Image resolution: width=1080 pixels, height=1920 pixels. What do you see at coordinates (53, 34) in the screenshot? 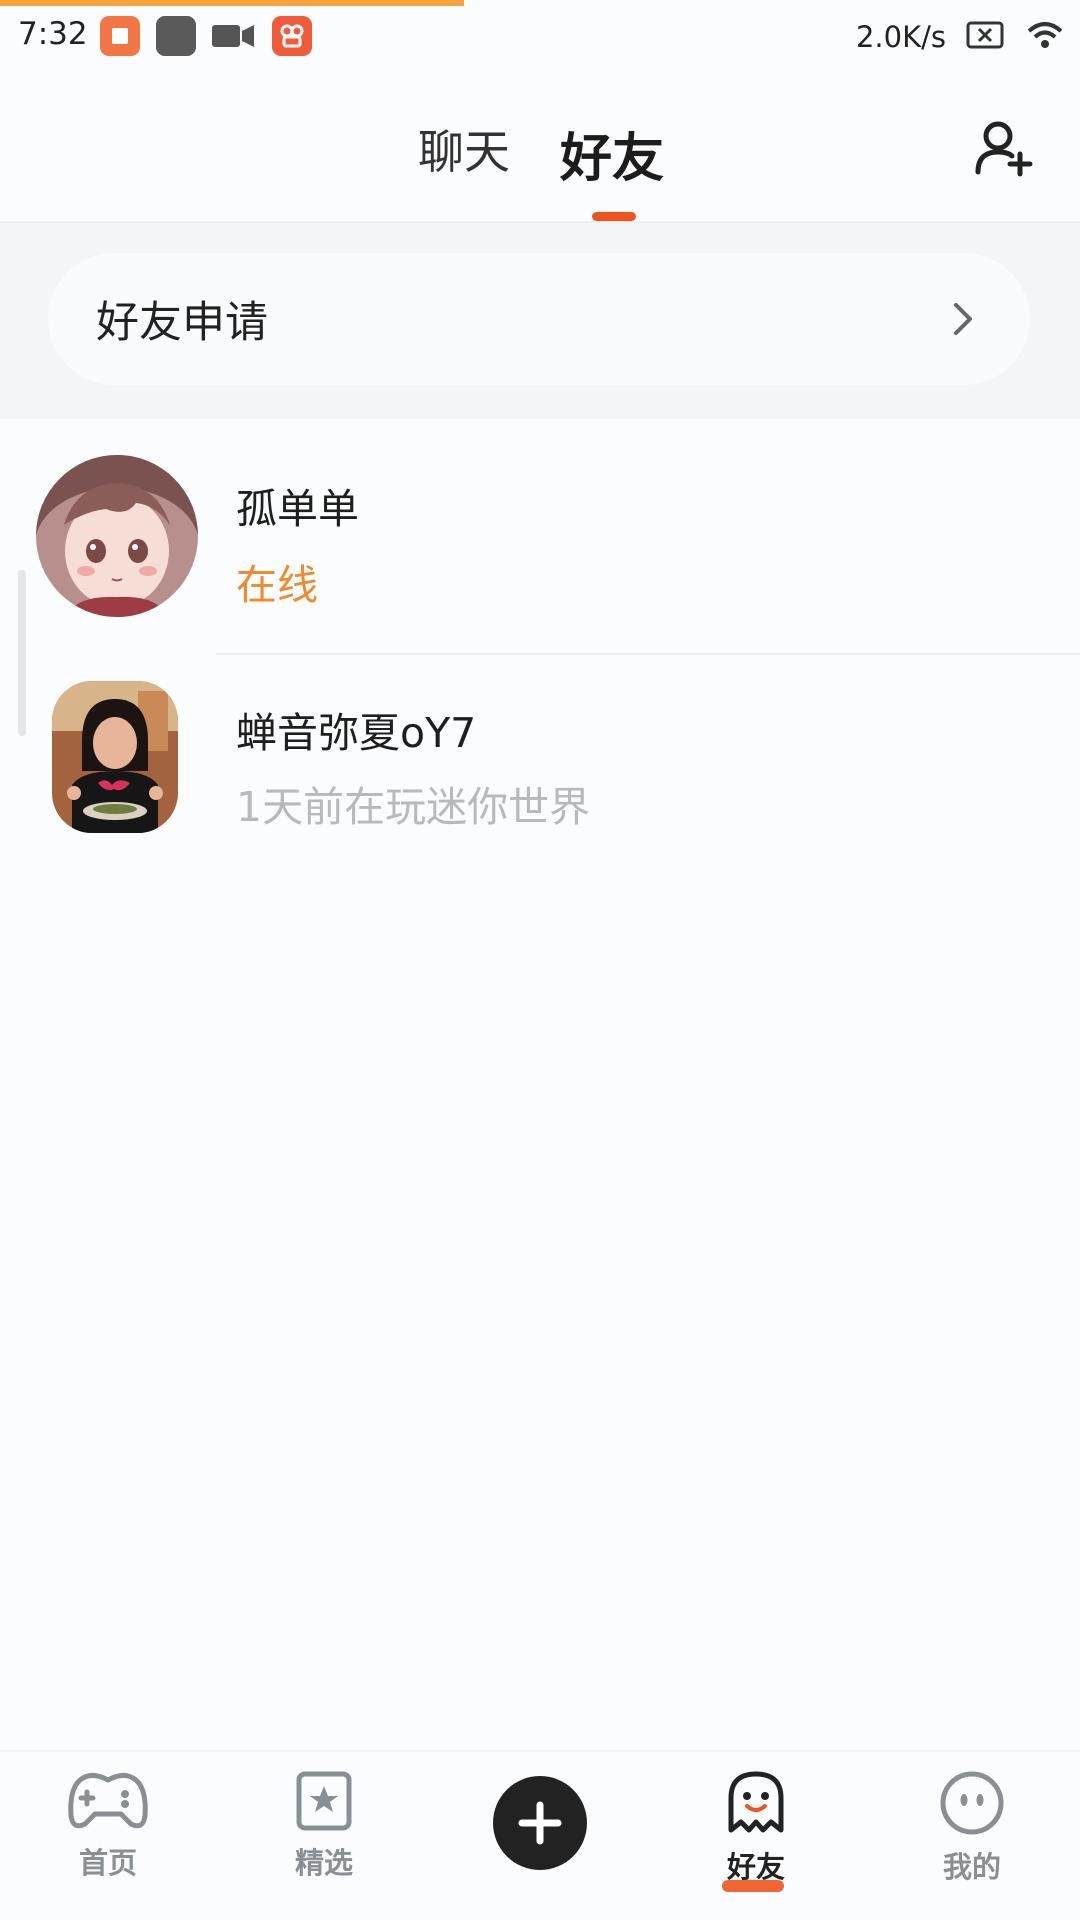
I see `status-time: 7:32` at bounding box center [53, 34].